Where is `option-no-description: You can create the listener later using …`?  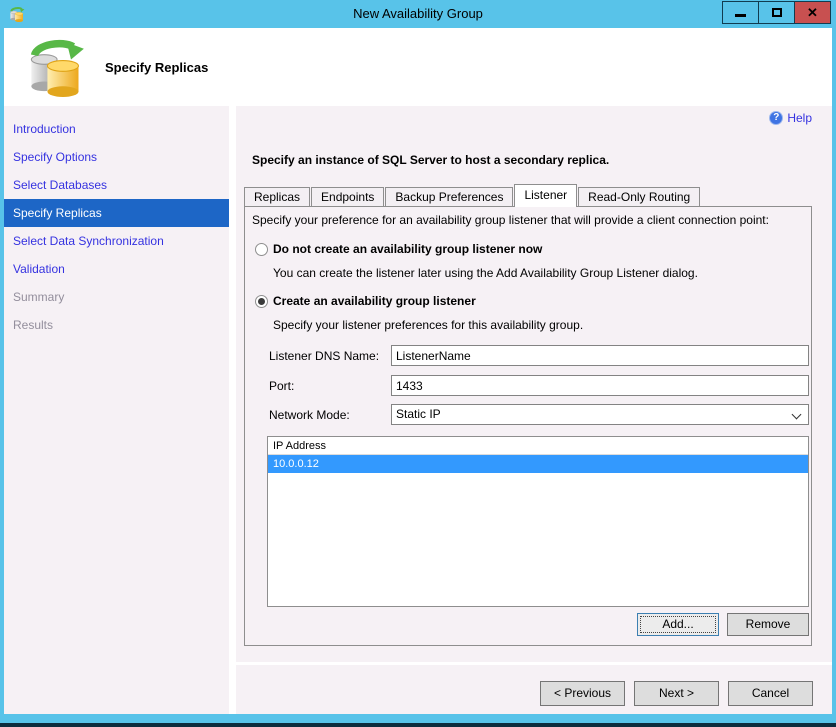
option-no-description: You can create the listener later using … is located at coordinates (485, 273).